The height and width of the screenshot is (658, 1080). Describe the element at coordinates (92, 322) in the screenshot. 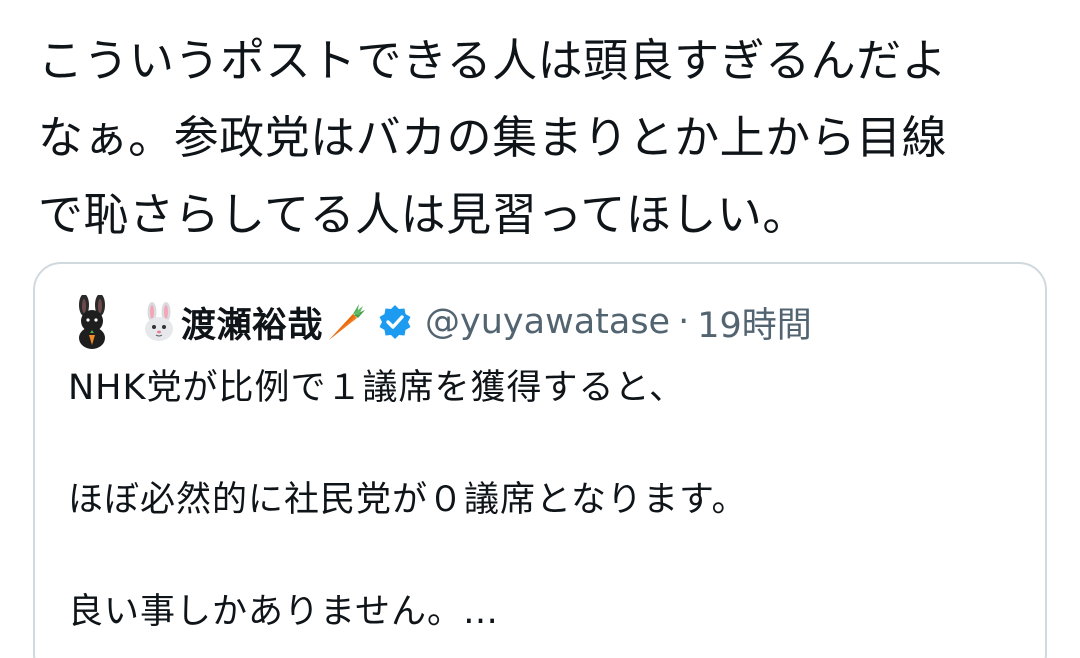

I see `rabbit-silhouette-avatar-icon` at that location.